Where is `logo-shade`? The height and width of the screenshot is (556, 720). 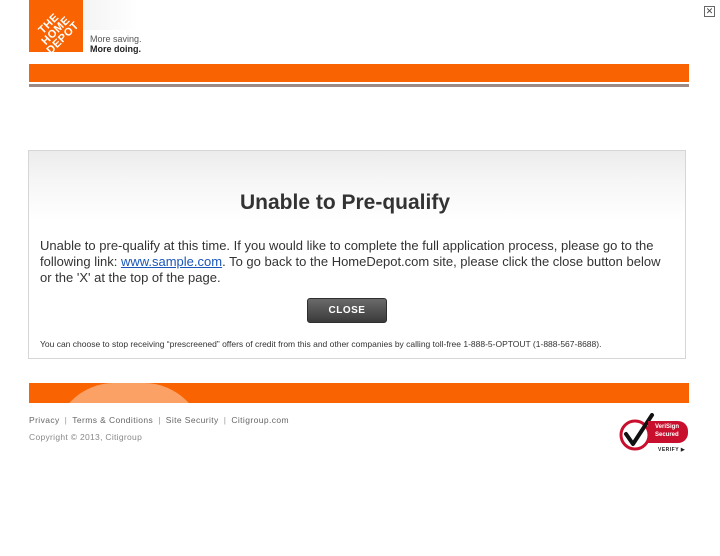 logo-shade is located at coordinates (111, 15).